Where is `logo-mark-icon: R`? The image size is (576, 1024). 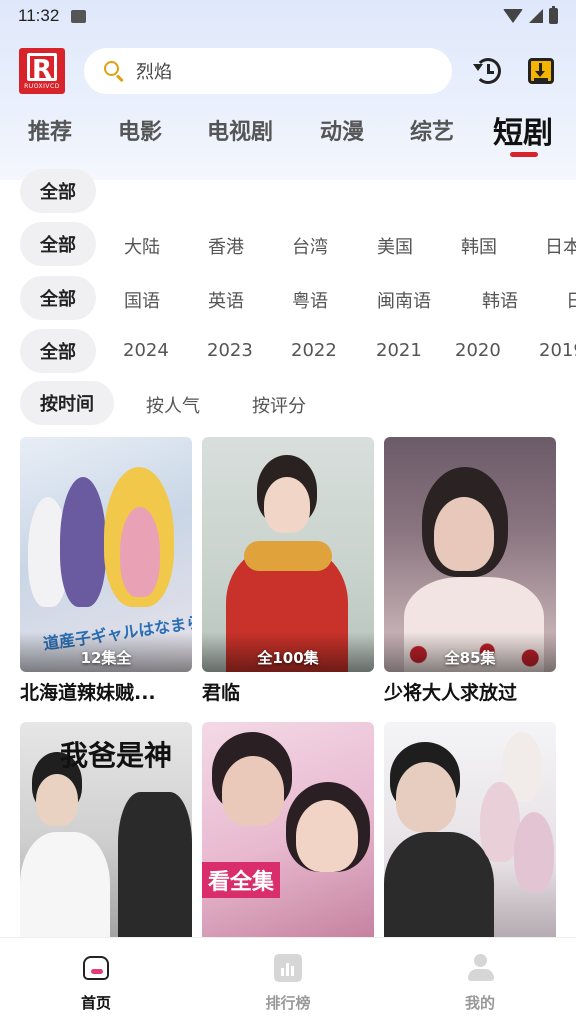 logo-mark-icon: R is located at coordinates (42, 68).